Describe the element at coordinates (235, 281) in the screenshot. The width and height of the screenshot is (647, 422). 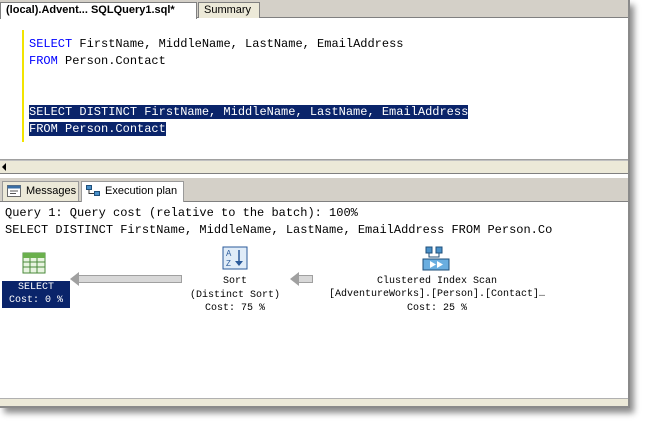
I see `sort-node-name: Sort` at that location.